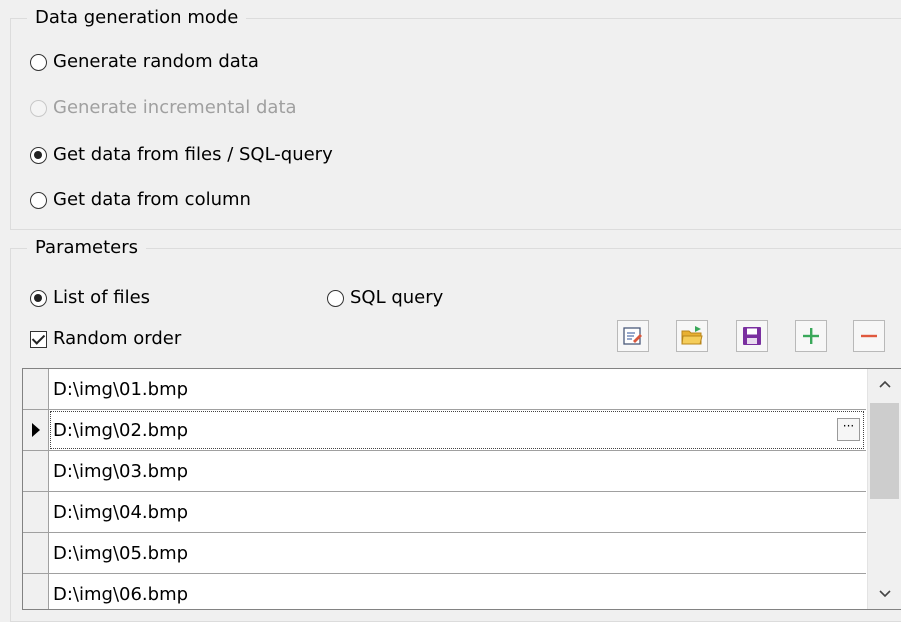 The width and height of the screenshot is (901, 622). Describe the element at coordinates (444, 591) in the screenshot. I see `table-row: D:\img\06.bmp` at that location.